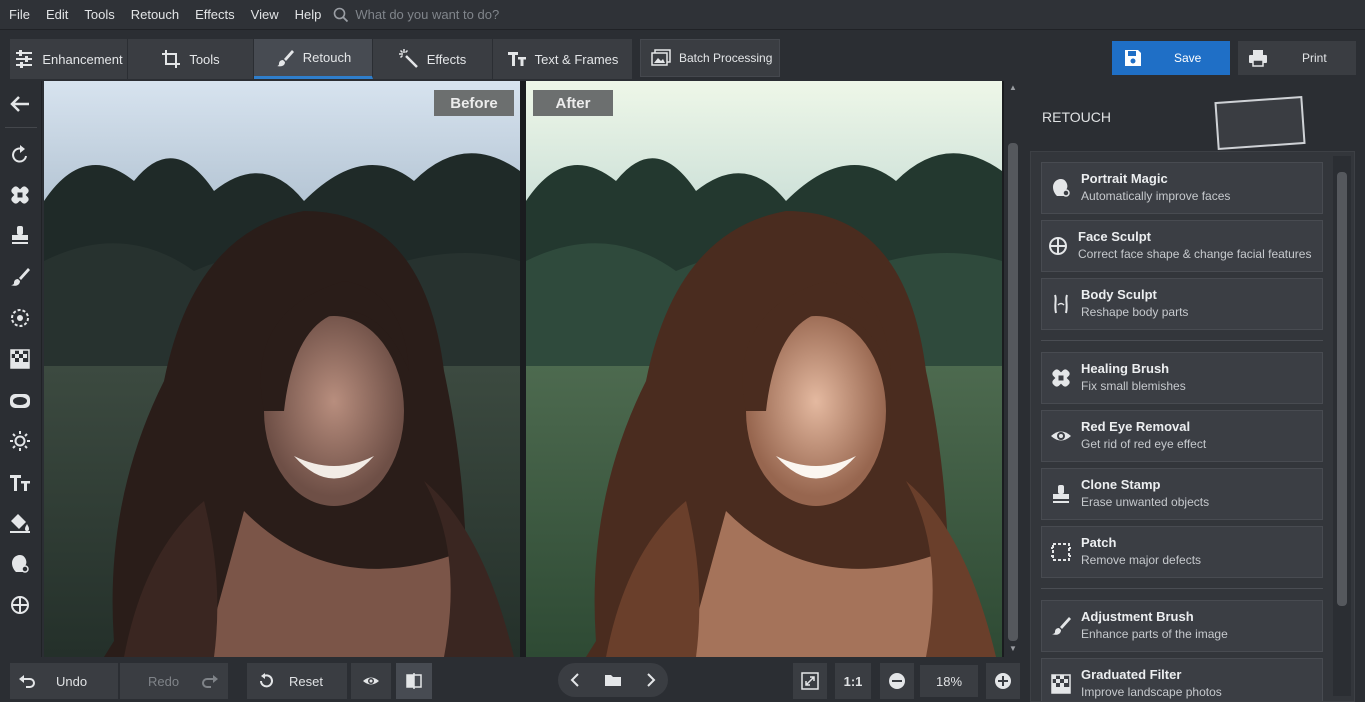 This screenshot has height=702, width=1365. I want to click on item-title: Clone Stamp, so click(1121, 484).